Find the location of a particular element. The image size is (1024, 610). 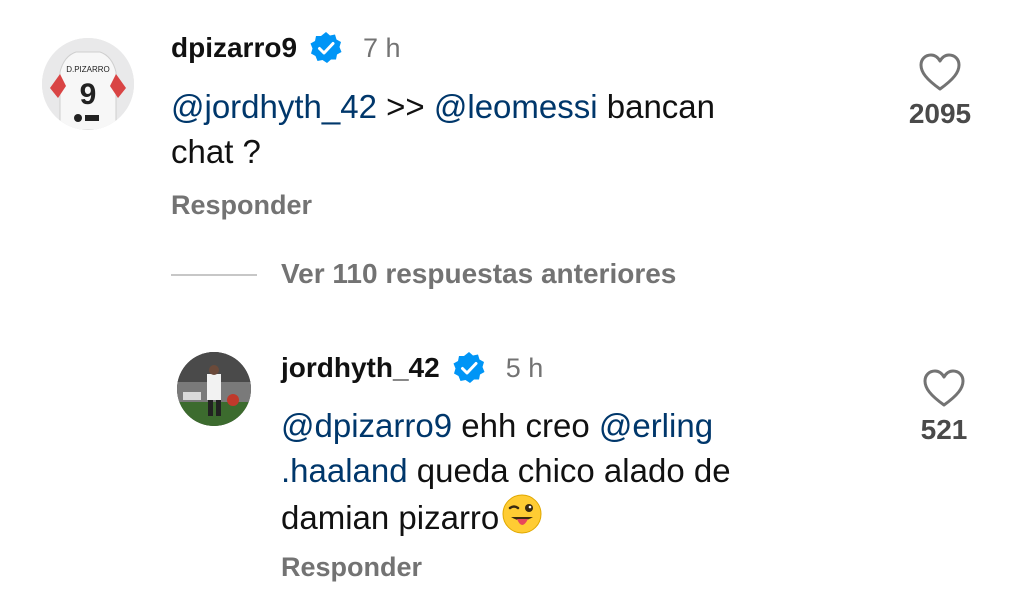

comment1-header: dpizarro9 7 h is located at coordinates (286, 48).